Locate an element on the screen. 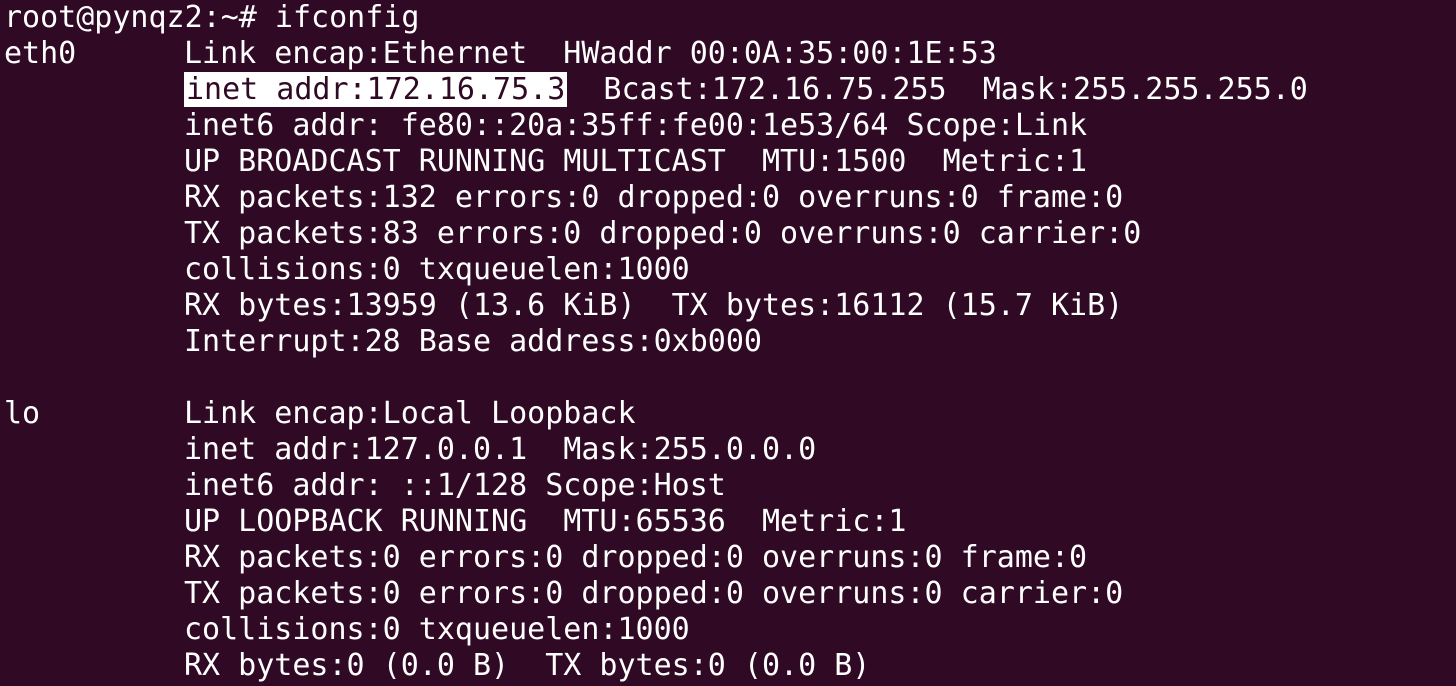  eth0-inet-bcast-mask: Bcast:172.16.75.255 Mask:255.255.255.0 is located at coordinates (937, 89).